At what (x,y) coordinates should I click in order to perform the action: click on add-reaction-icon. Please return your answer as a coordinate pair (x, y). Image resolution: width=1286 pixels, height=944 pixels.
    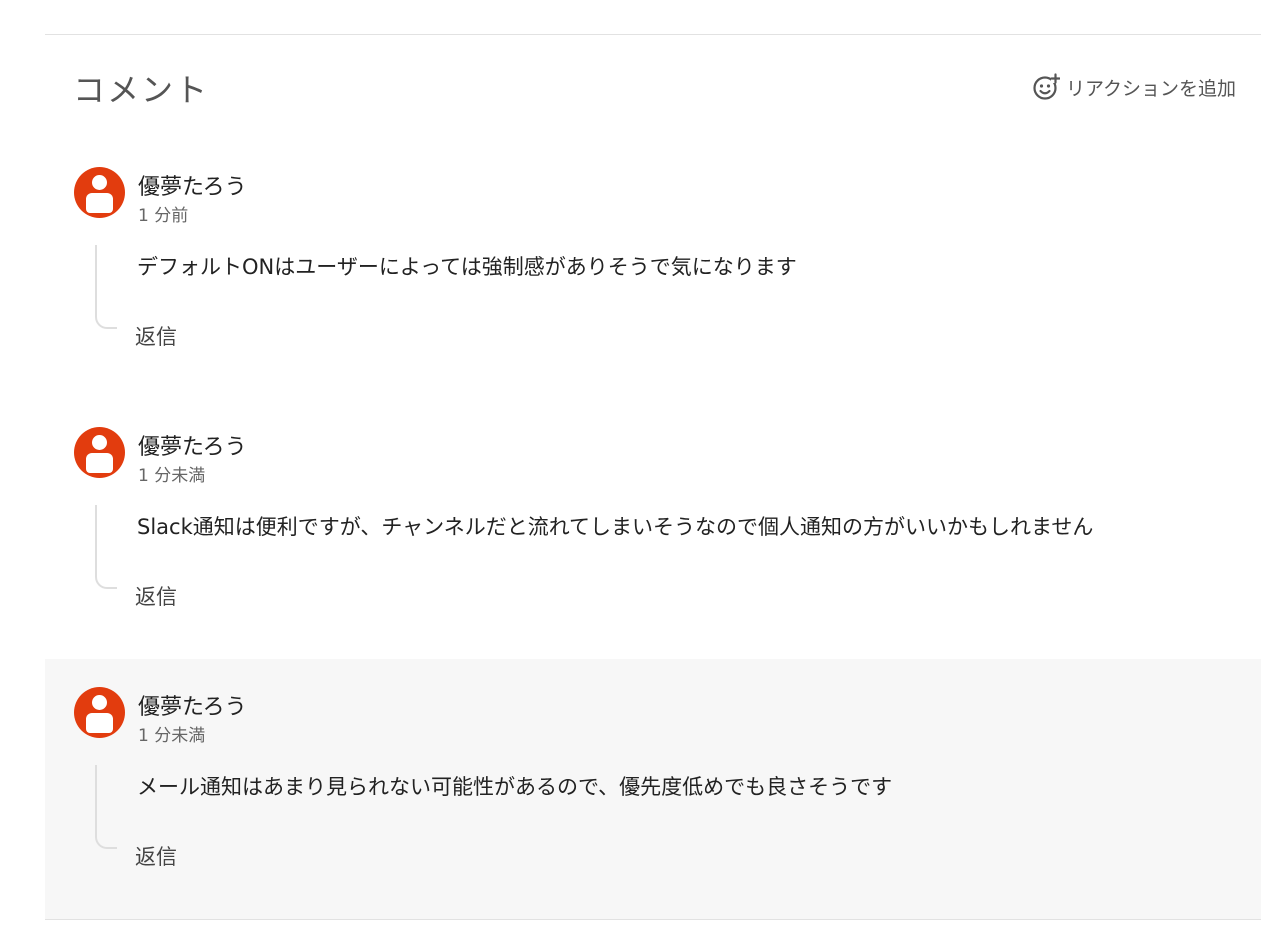
    Looking at the image, I should click on (1046, 87).